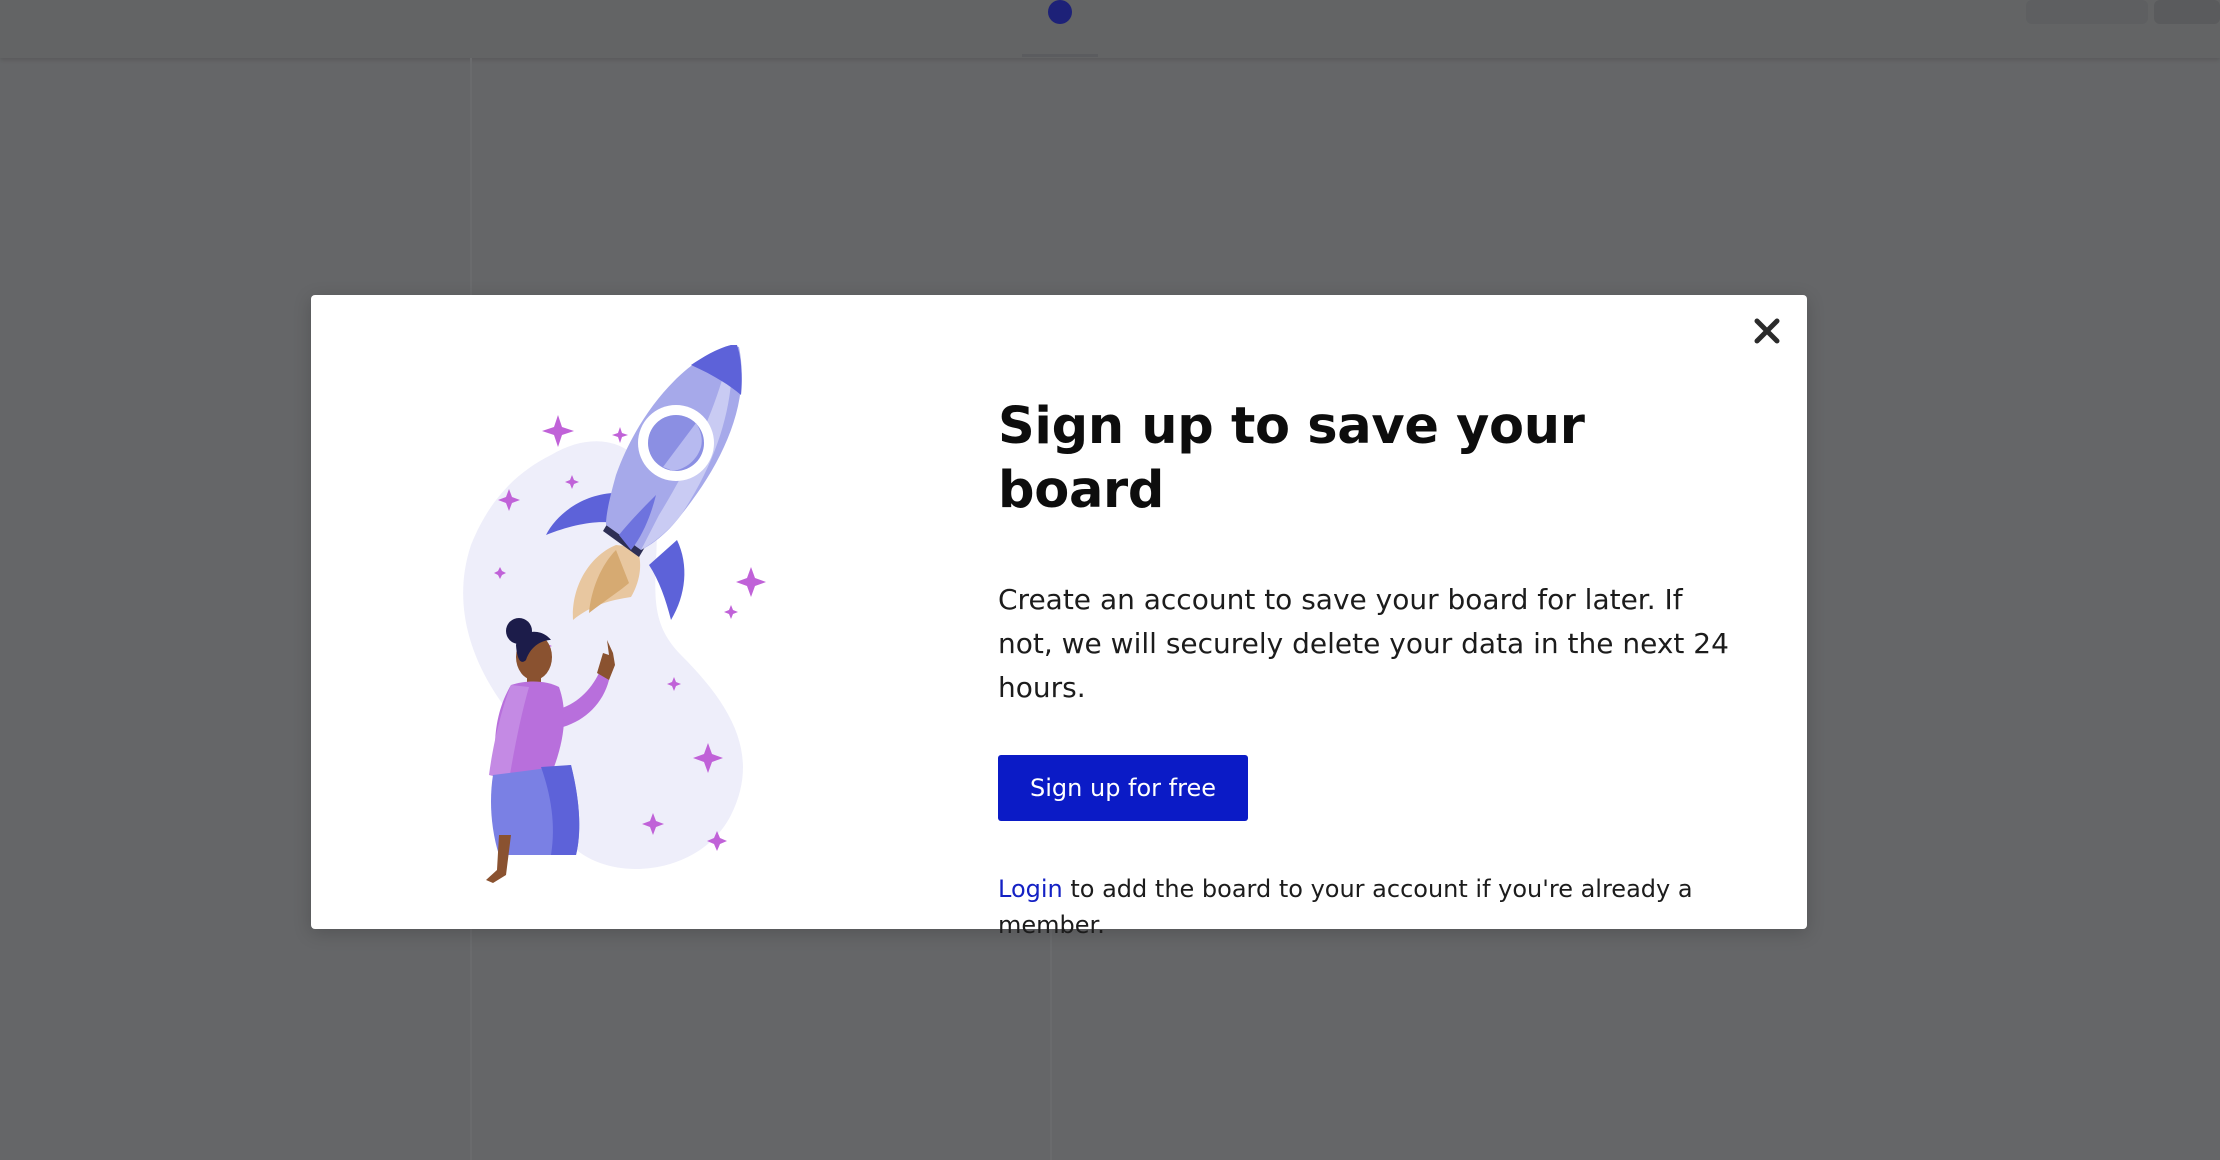 This screenshot has height=1160, width=2220. I want to click on app-topbar, so click(1110, 29).